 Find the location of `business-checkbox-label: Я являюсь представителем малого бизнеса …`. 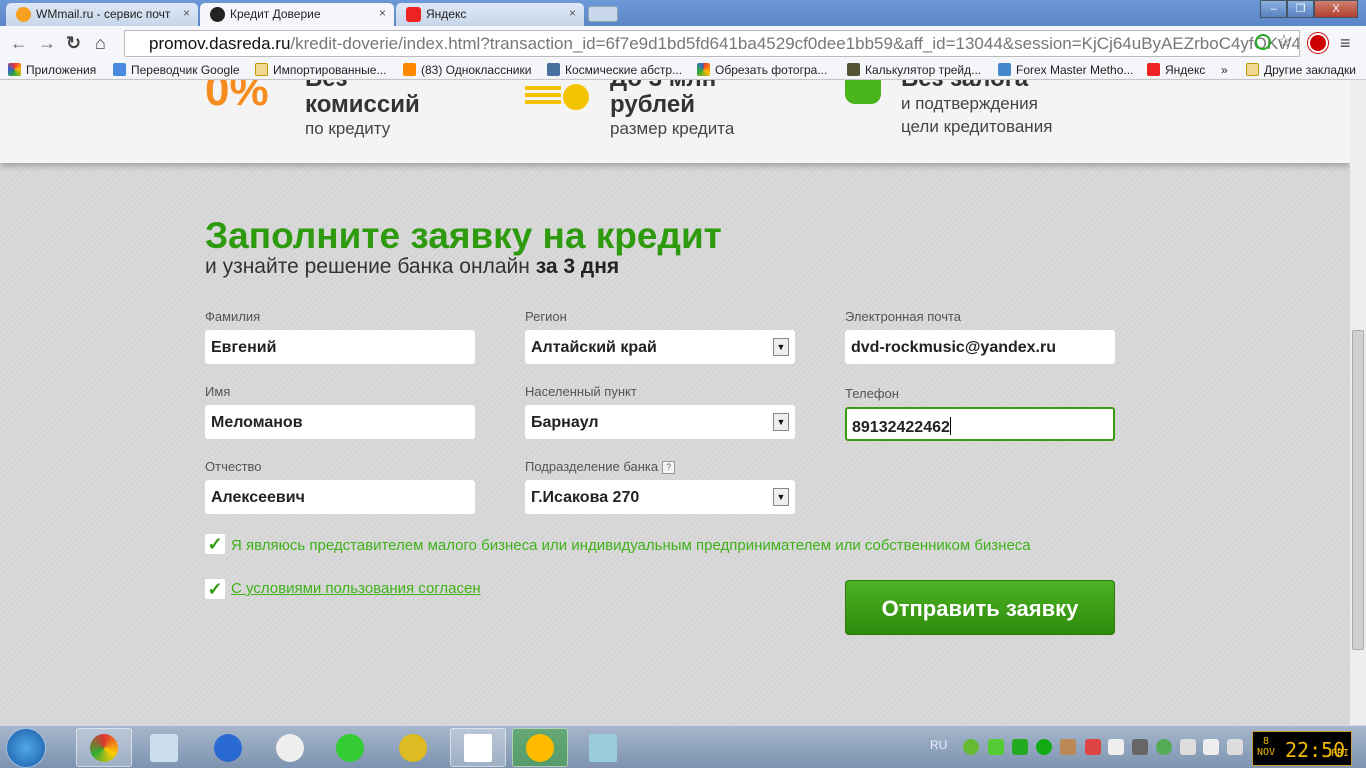

business-checkbox-label: Я являюсь представителем малого бизнеса … is located at coordinates (631, 545).